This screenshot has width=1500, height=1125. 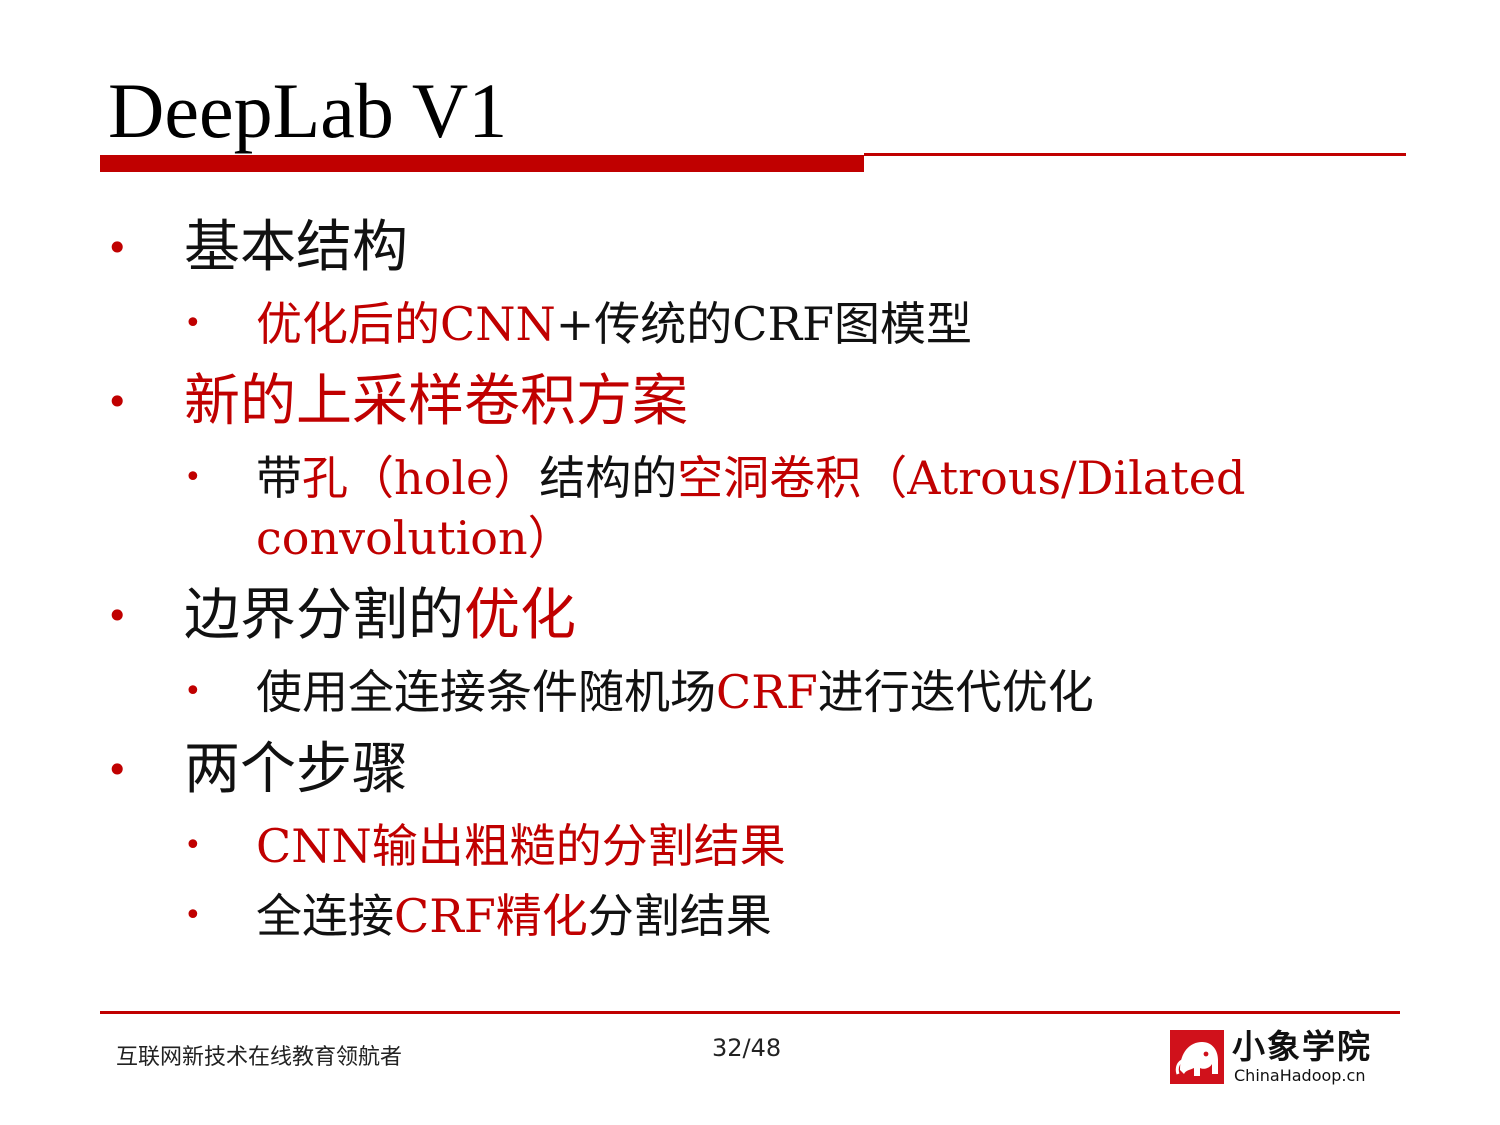 I want to click on bullet-text: 新的上采样卷积方案, so click(x=436, y=401).